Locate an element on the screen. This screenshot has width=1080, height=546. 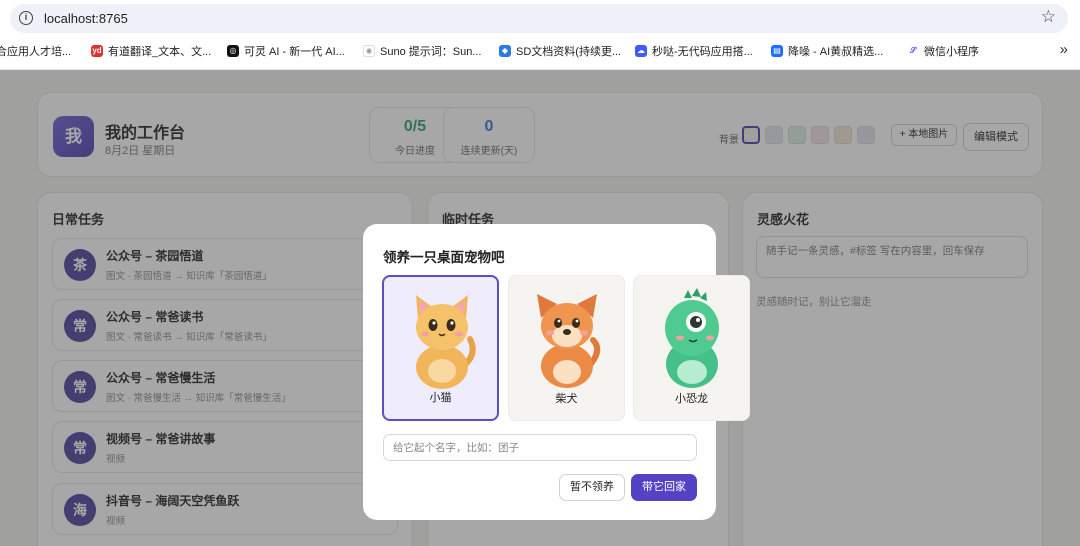
suno-icon: ✺ is located at coordinates (369, 51).